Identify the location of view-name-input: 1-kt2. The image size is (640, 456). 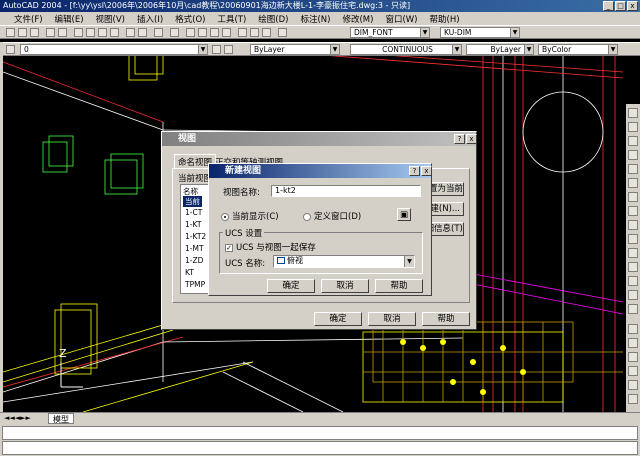
(346, 191).